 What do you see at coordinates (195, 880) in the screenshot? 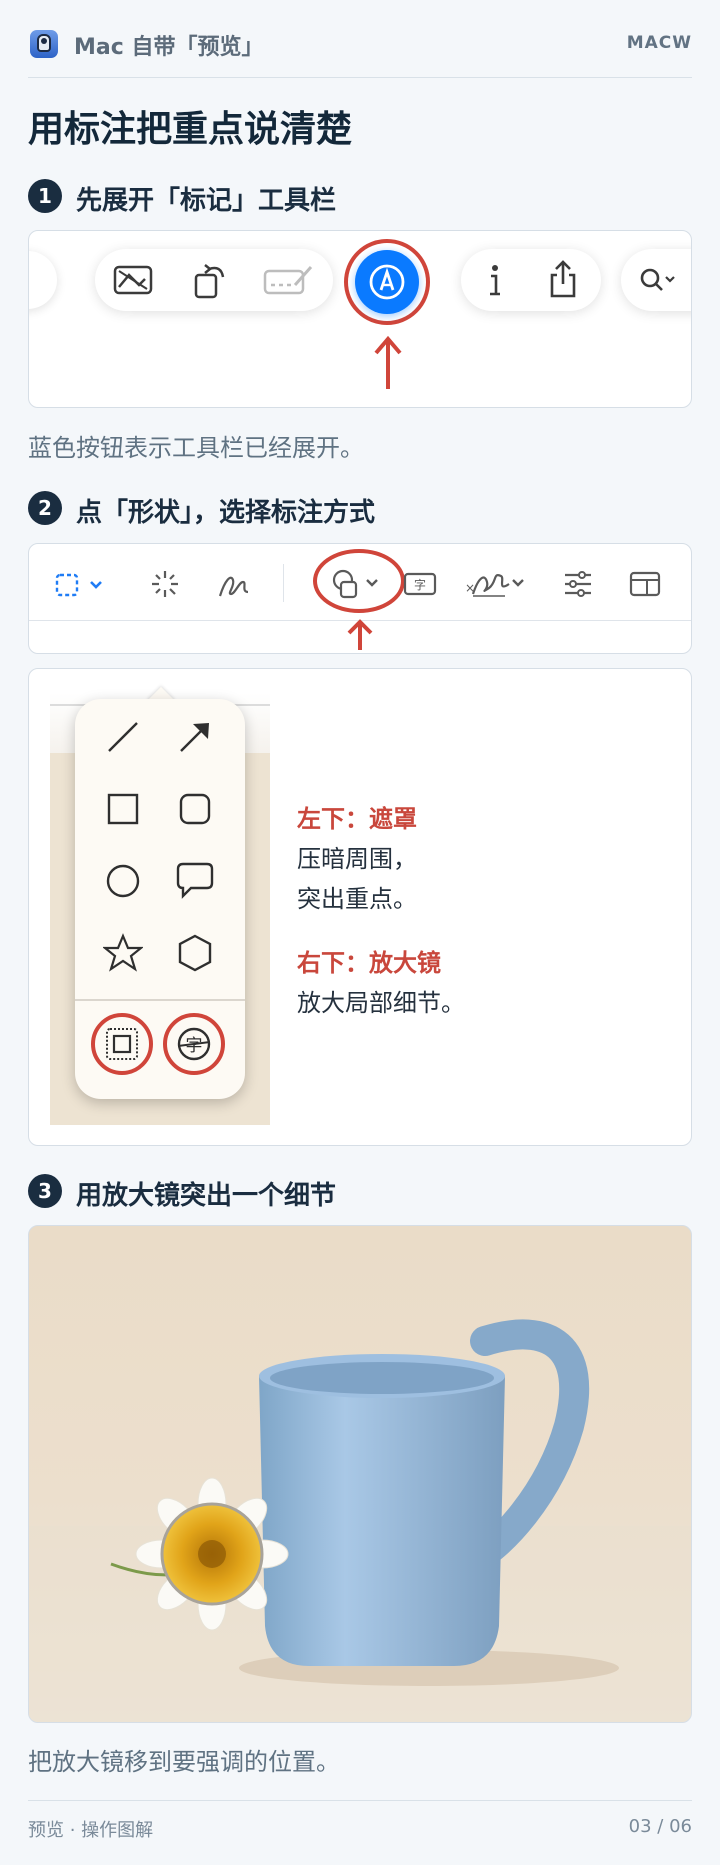
I see `speech-bubble-icon` at bounding box center [195, 880].